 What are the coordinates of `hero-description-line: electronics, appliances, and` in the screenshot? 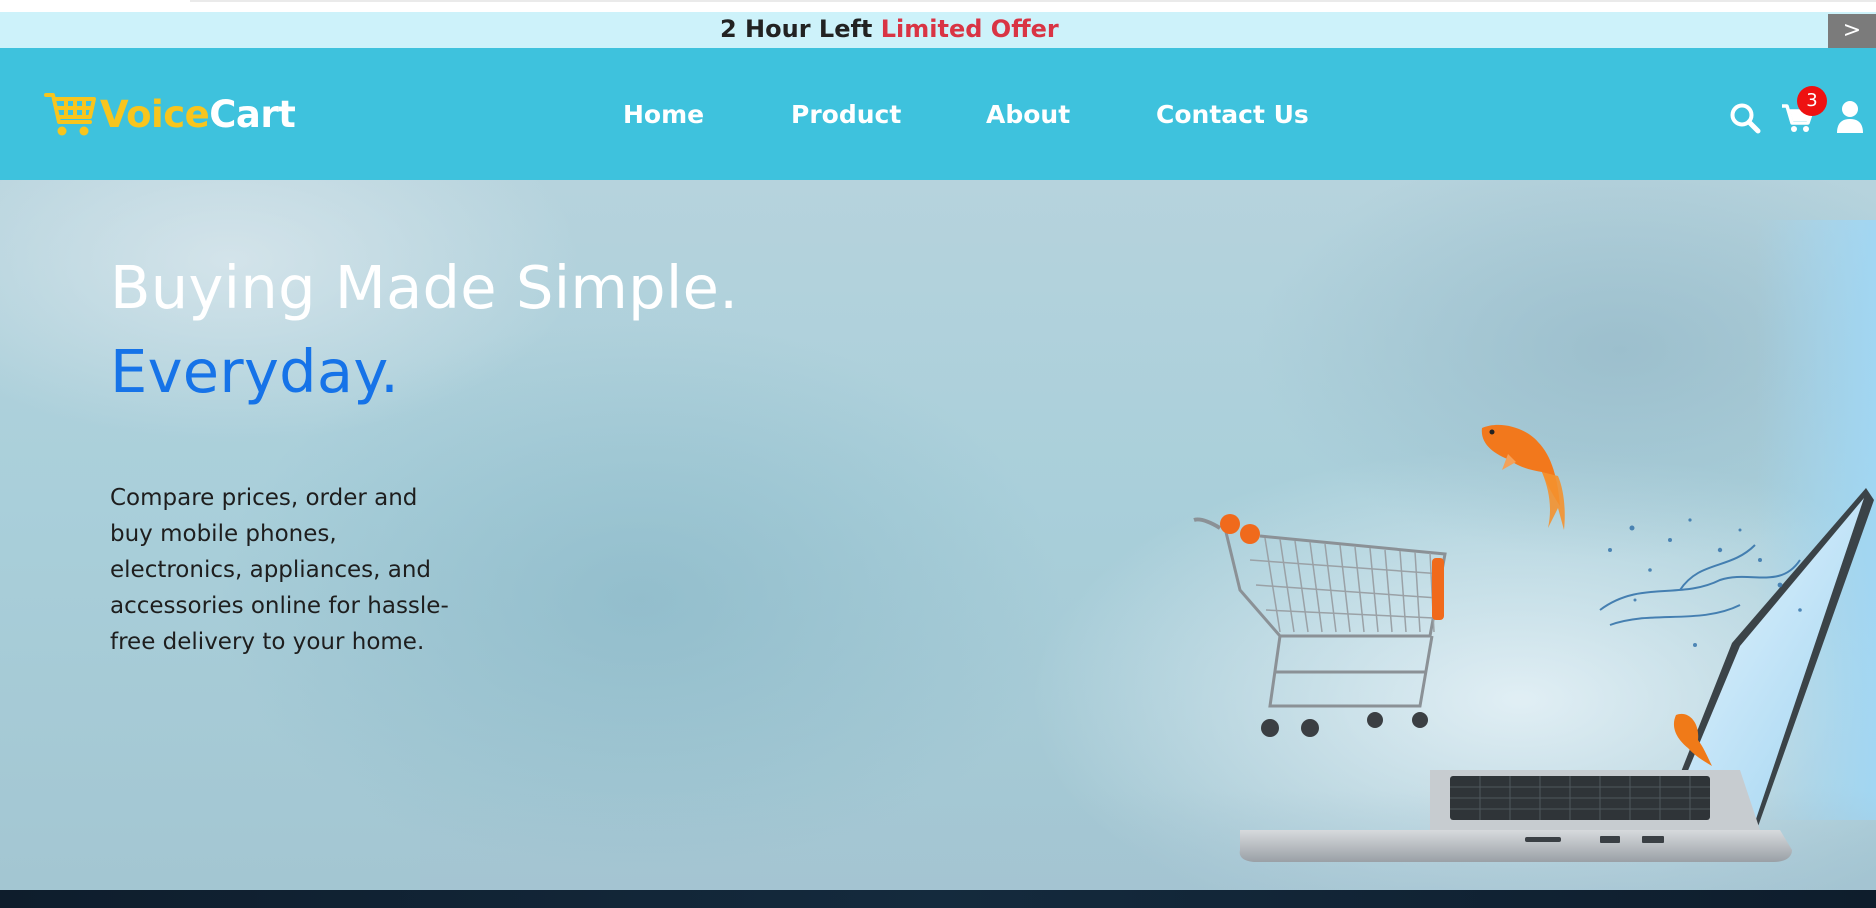 It's located at (271, 570).